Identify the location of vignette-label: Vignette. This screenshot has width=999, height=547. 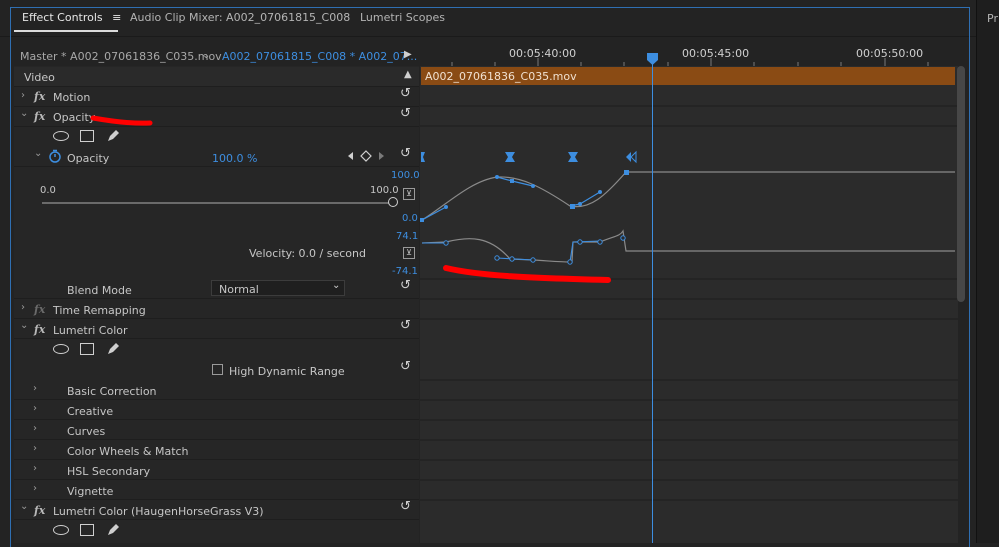
(90, 491).